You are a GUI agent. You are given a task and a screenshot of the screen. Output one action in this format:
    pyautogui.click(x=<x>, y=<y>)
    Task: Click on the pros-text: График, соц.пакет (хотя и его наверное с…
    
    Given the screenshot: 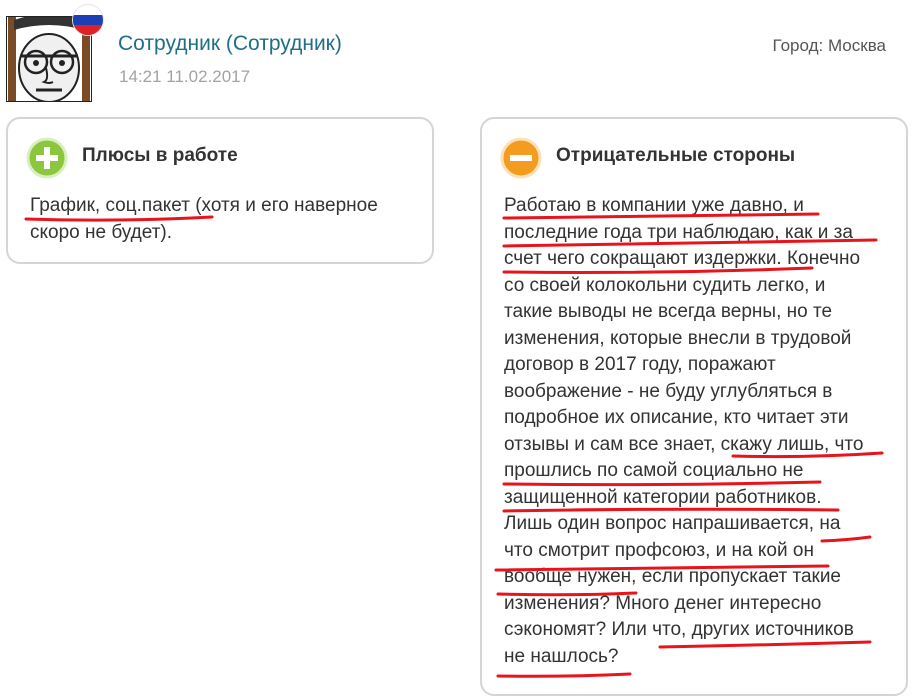 What is the action you would take?
    pyautogui.click(x=222, y=219)
    